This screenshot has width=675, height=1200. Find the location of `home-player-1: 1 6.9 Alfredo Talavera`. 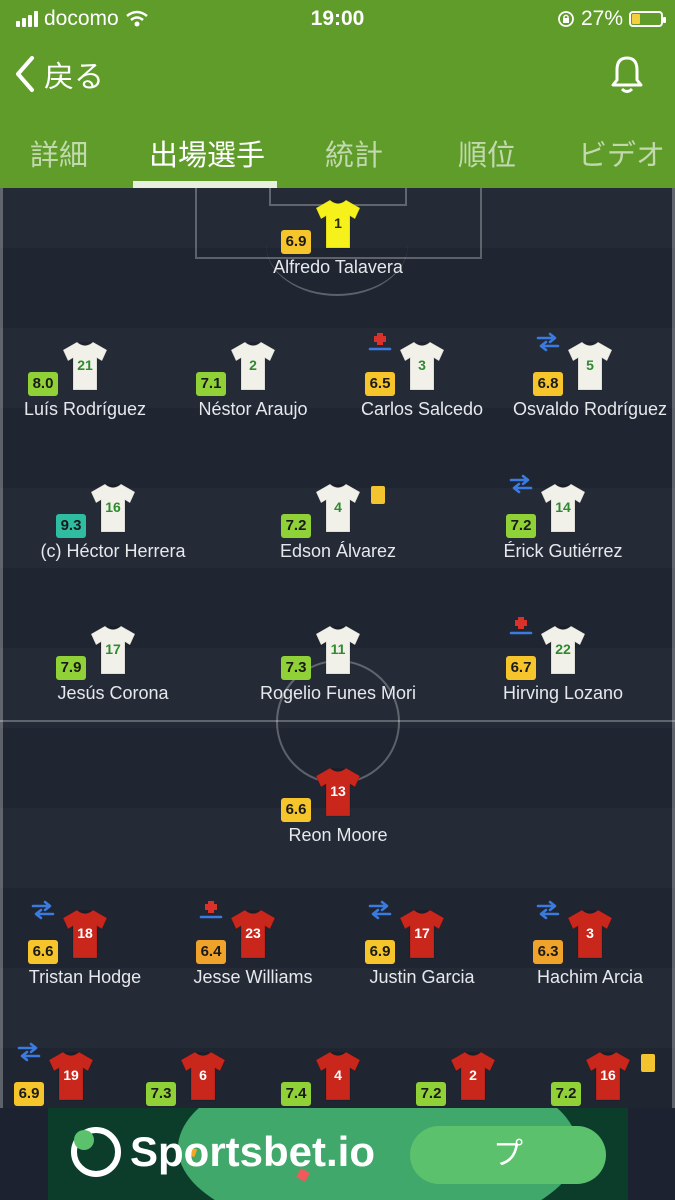

home-player-1: 1 6.9 Alfredo Talavera is located at coordinates (338, 248).